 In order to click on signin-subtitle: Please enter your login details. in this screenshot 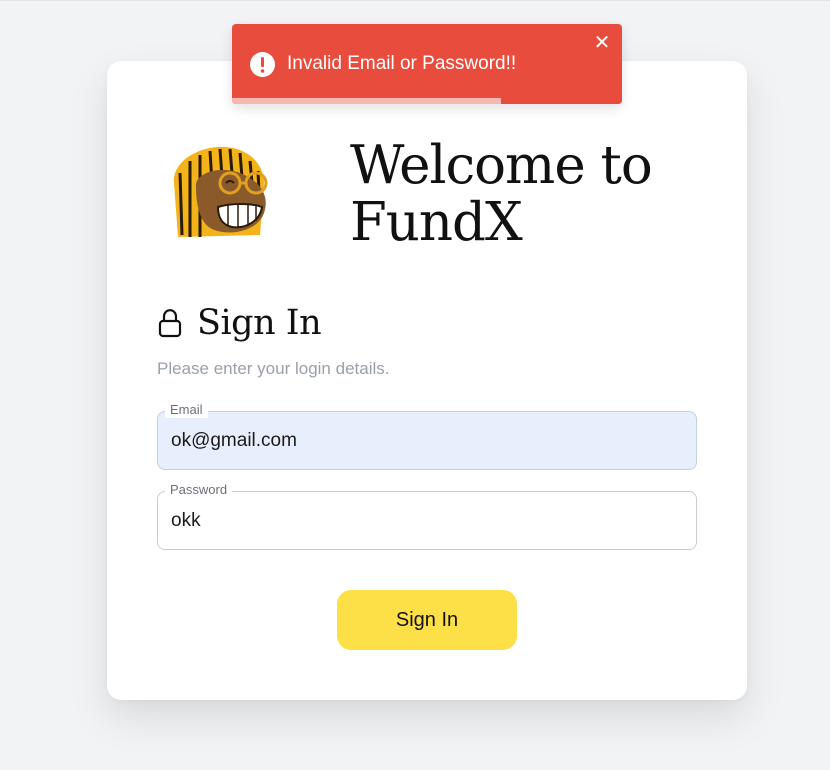, I will do `click(273, 368)`.